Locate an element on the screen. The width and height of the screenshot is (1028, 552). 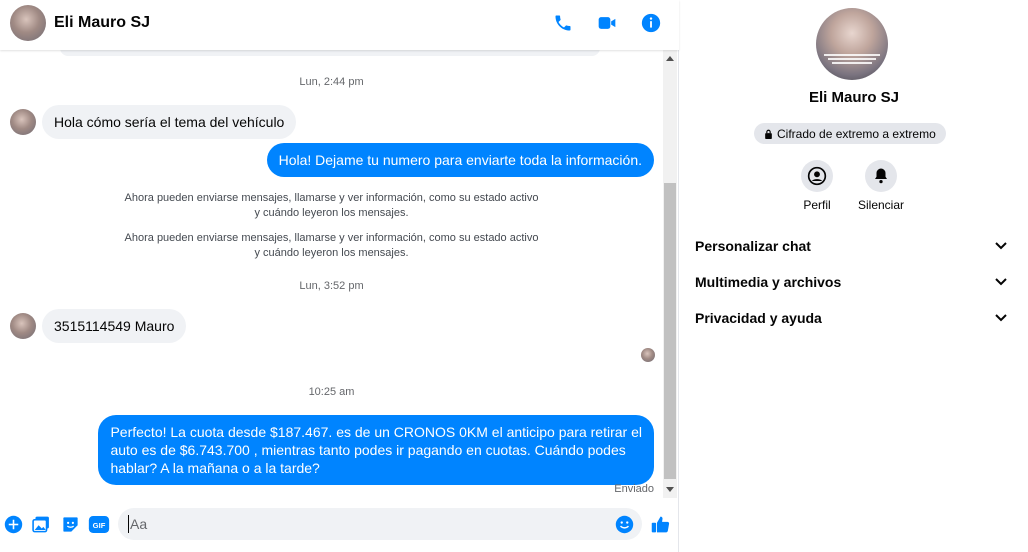
emoji-icon is located at coordinates (624, 524).